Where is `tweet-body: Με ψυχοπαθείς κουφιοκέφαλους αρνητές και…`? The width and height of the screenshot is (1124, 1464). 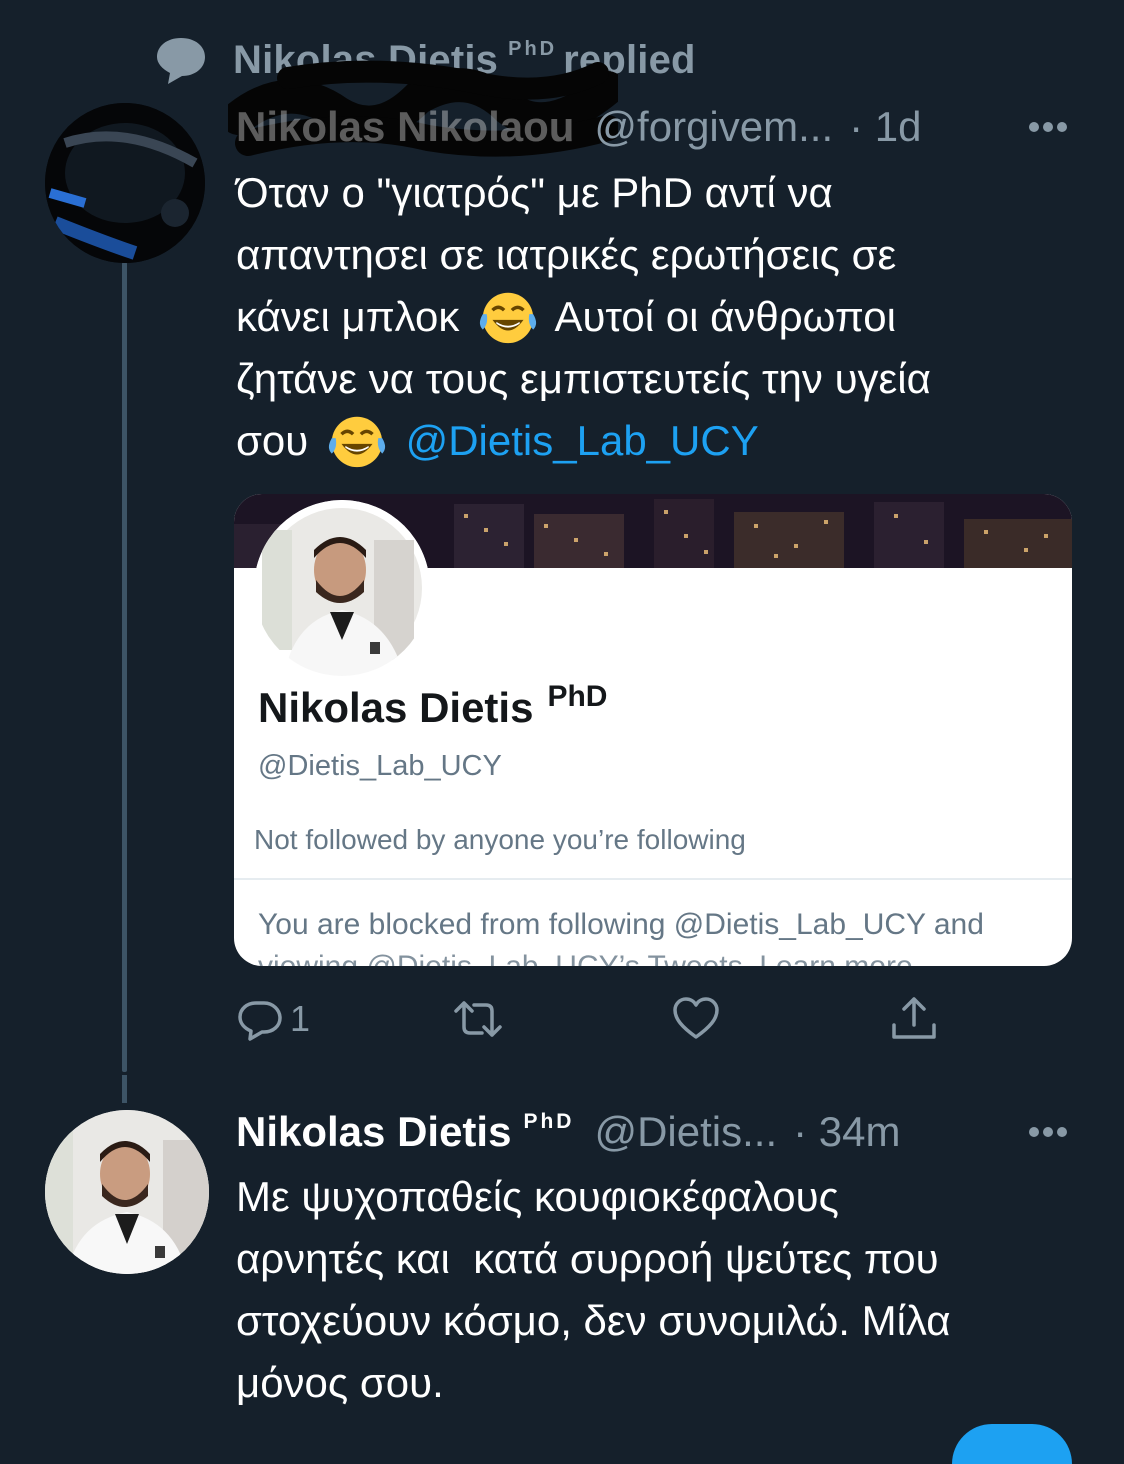 tweet-body: Με ψυχοπαθείς κουφιοκέφαλους αρνητές και… is located at coordinates (593, 1289).